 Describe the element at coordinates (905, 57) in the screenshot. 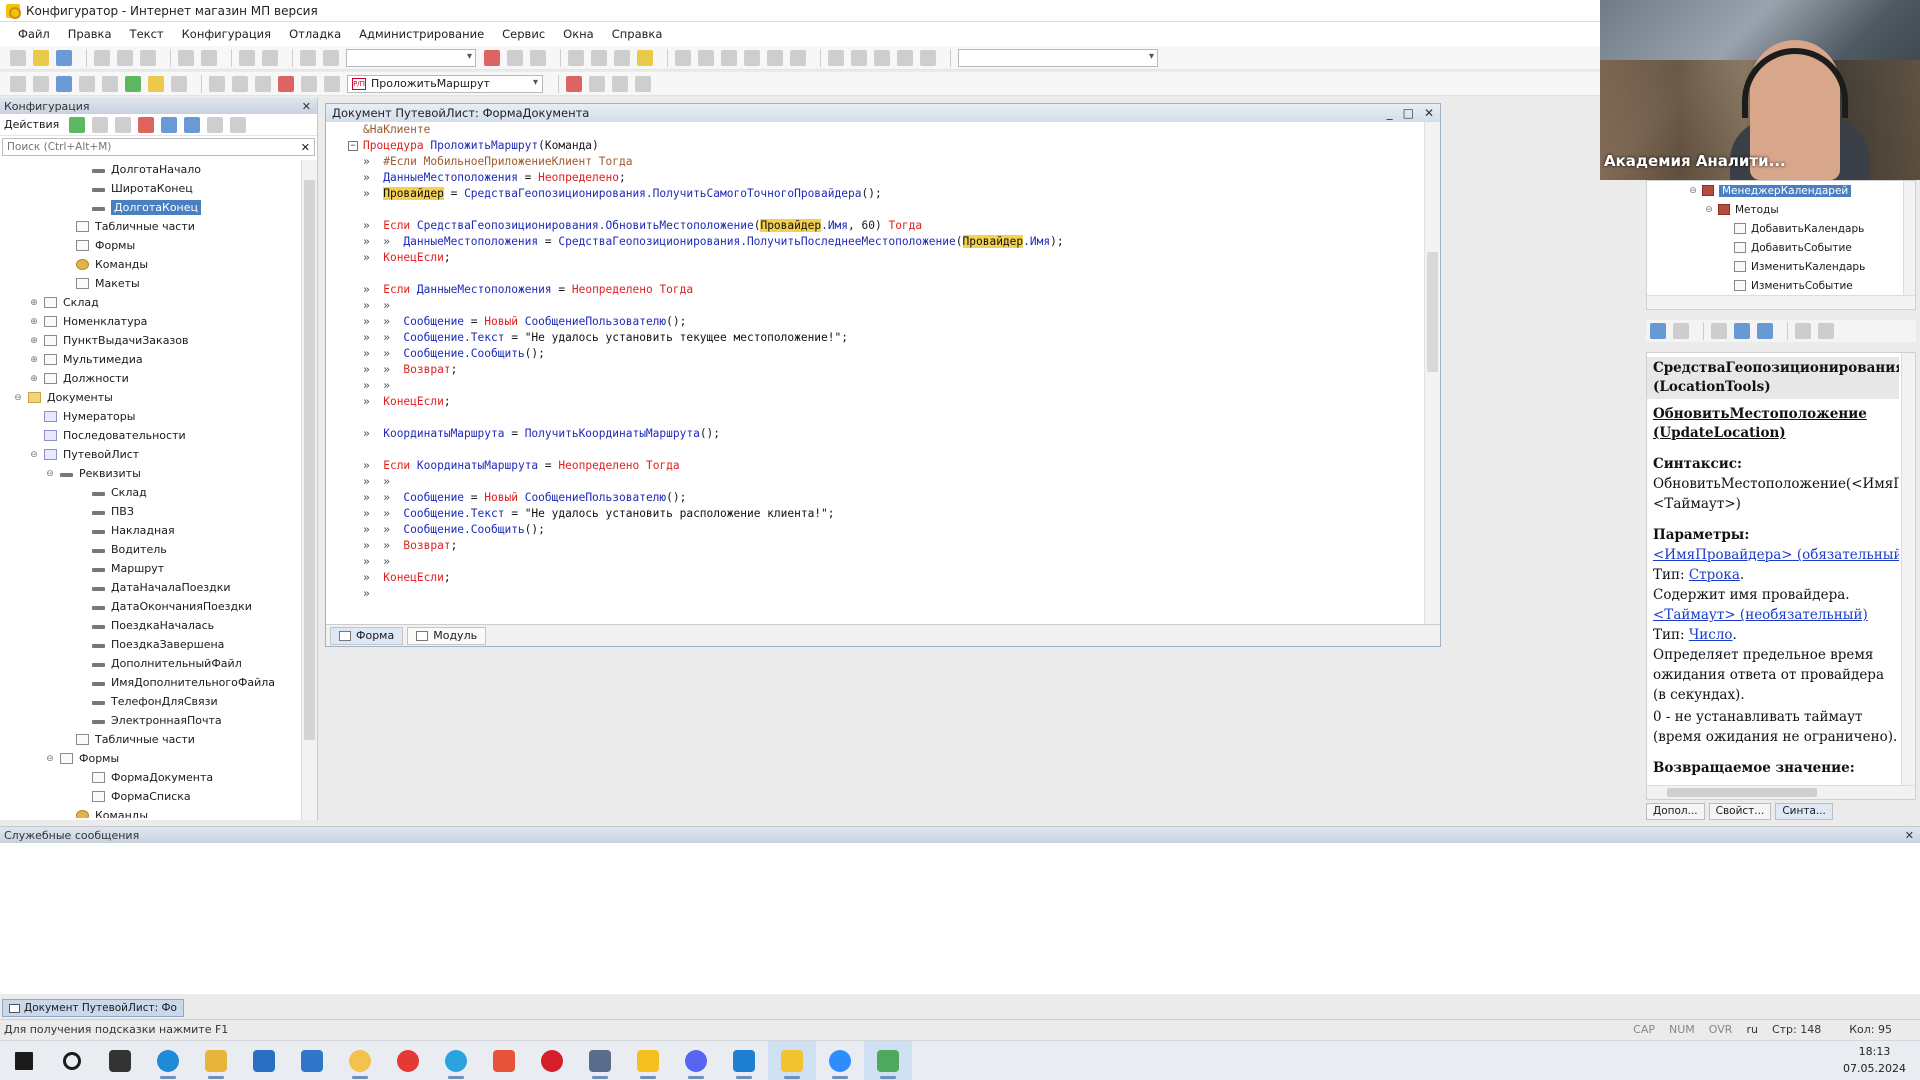

I see `window-list-icon` at that location.